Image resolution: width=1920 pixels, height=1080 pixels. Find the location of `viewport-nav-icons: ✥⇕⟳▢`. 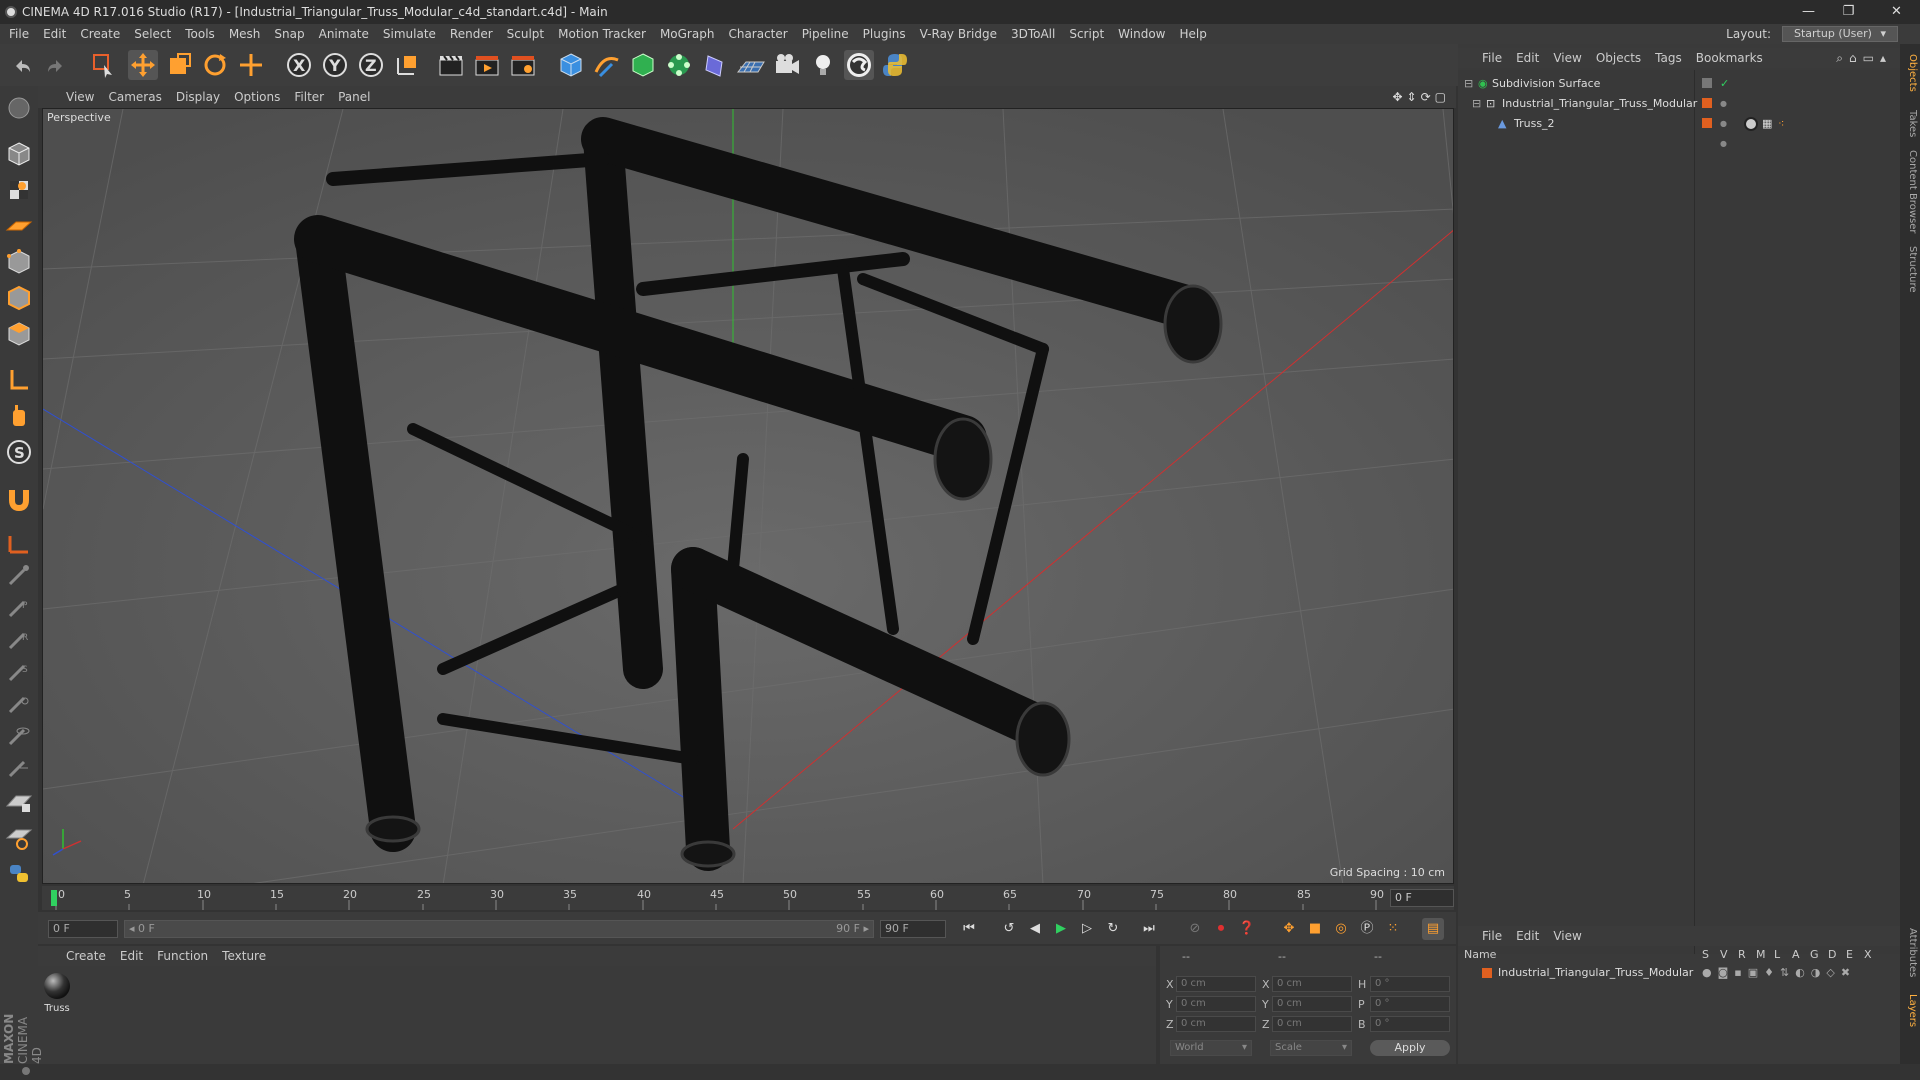

viewport-nav-icons: ✥⇕⟳▢ is located at coordinates (1421, 97).